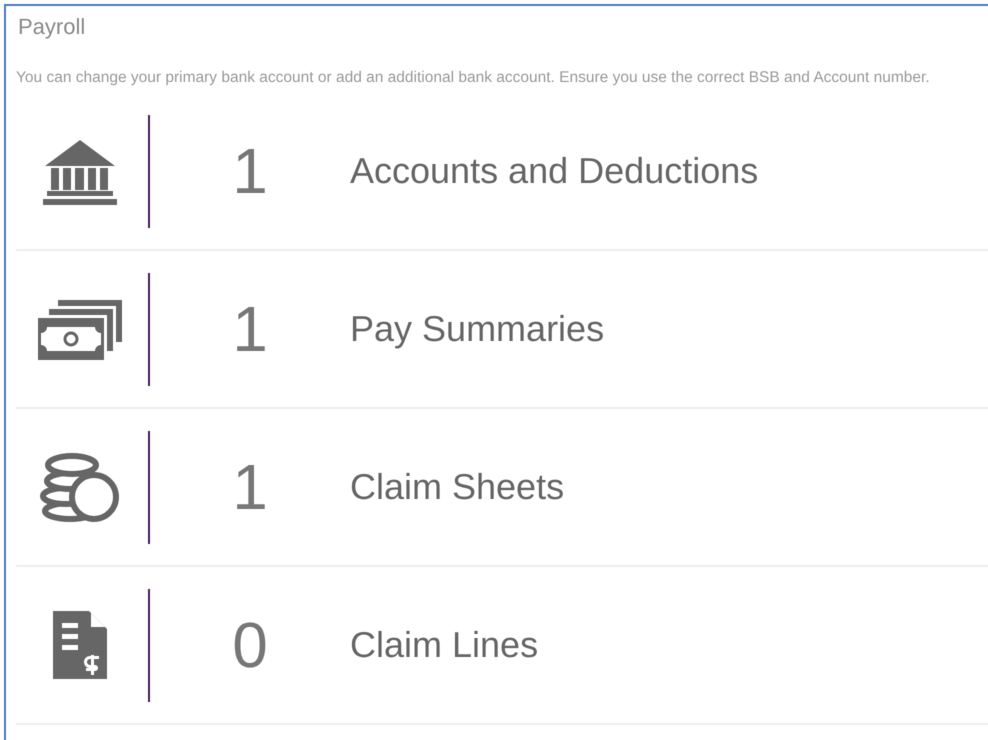  What do you see at coordinates (457, 487) in the screenshot?
I see `item-label: Claim Sheets` at bounding box center [457, 487].